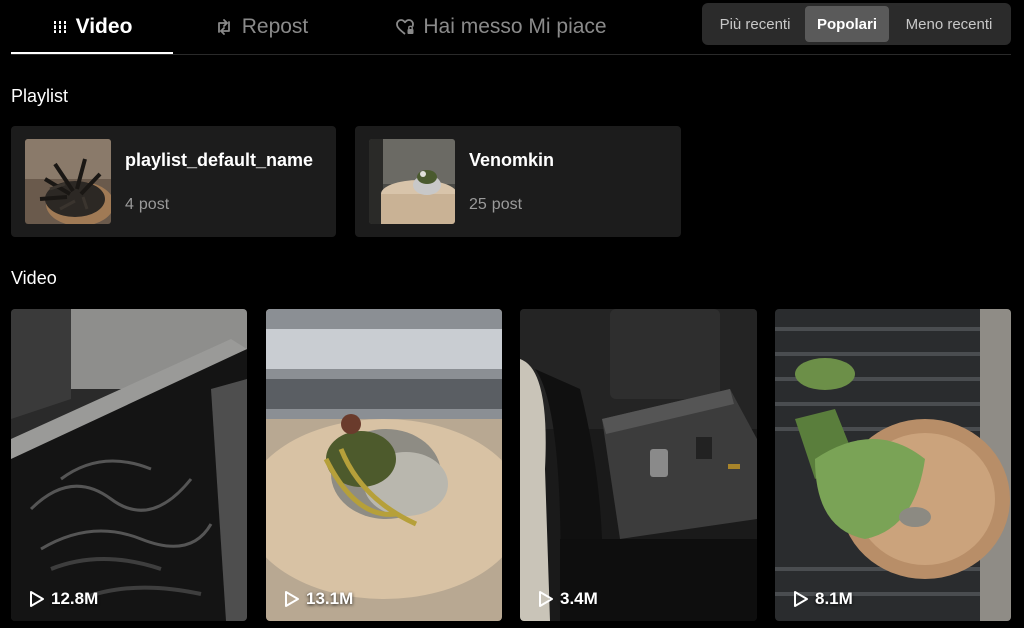 The image size is (1024, 628). What do you see at coordinates (512, 160) in the screenshot?
I see `playlist-name: Venomkin` at bounding box center [512, 160].